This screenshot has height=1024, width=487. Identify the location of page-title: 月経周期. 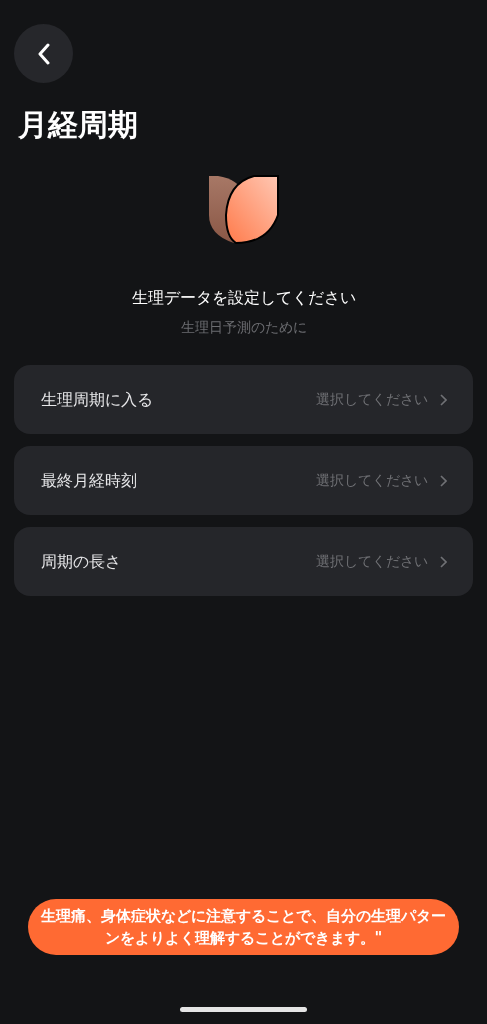
(78, 125).